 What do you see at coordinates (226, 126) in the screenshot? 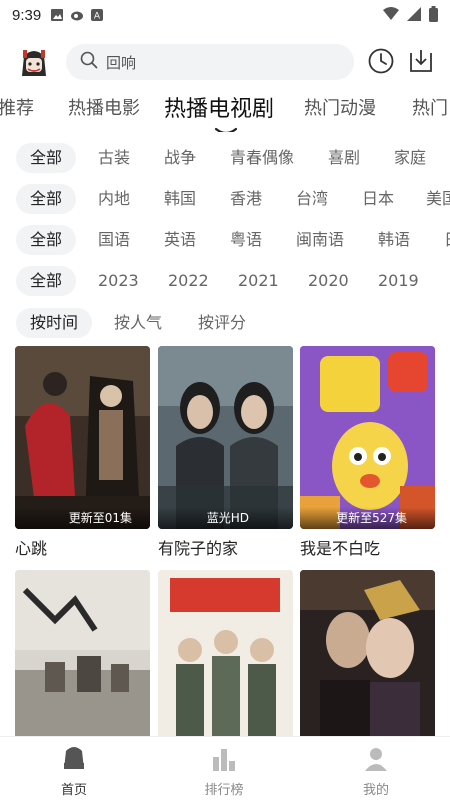
I see `active-tab-indicator` at bounding box center [226, 126].